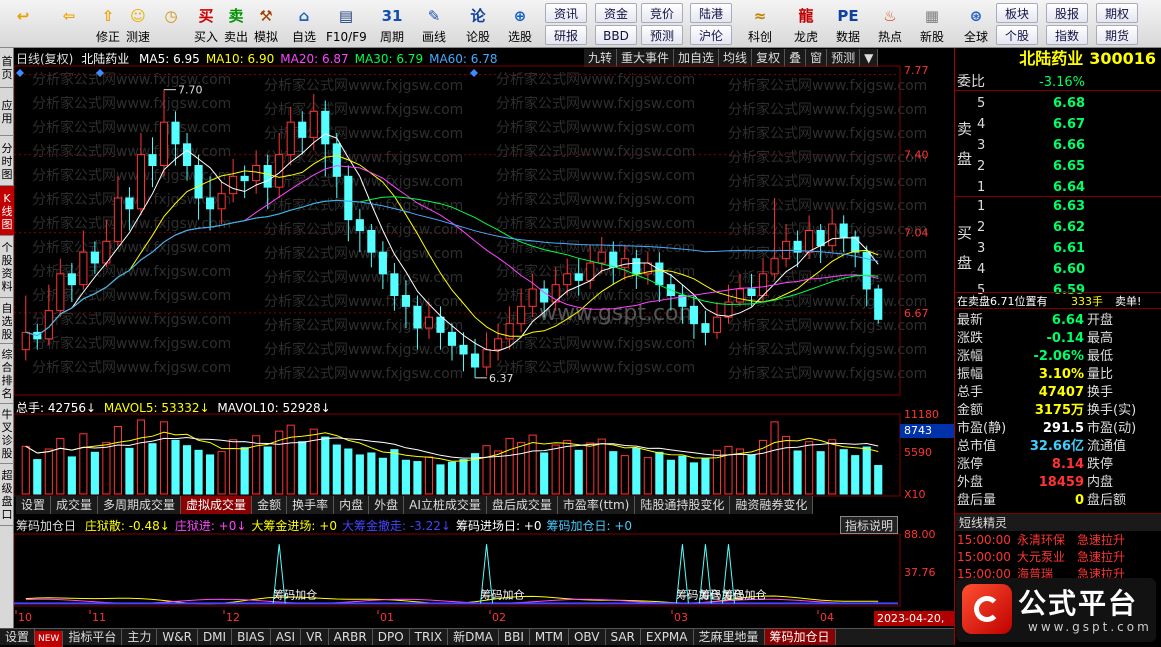  What do you see at coordinates (1107, 500) in the screenshot?
I see `stat-label-right: 盘后额` at bounding box center [1107, 500].